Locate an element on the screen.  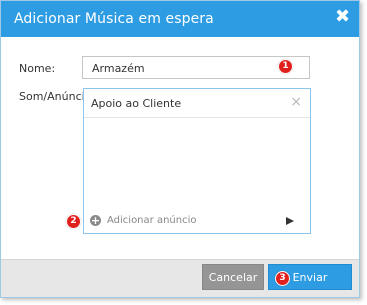
sound-ad-label: Som/Anúncio is located at coordinates (51, 96).